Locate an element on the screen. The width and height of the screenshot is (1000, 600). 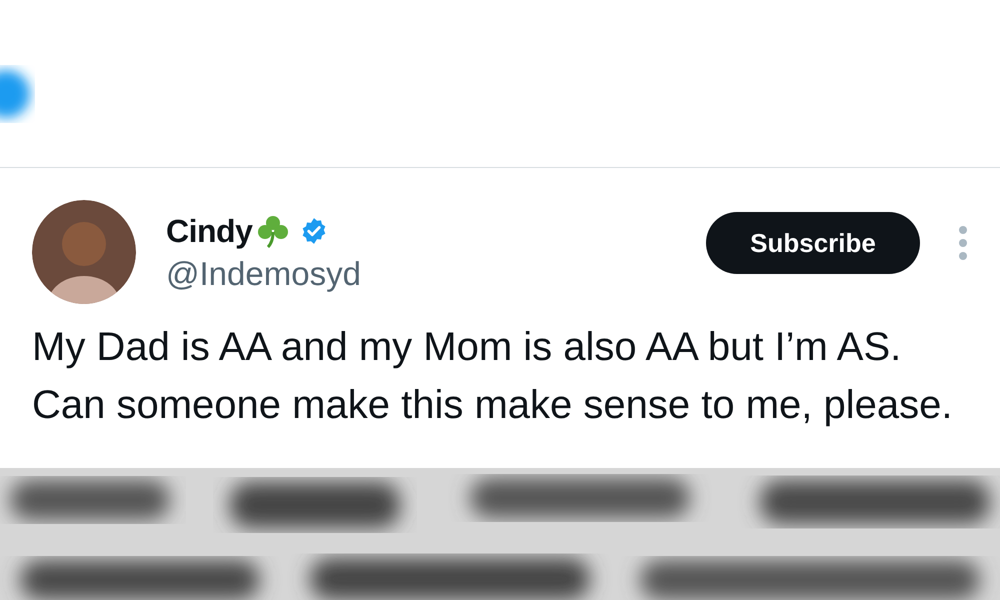
tweet-text: My Dad is AA and my Mom is also AA but I’m AS. is located at coordinates (467, 347).